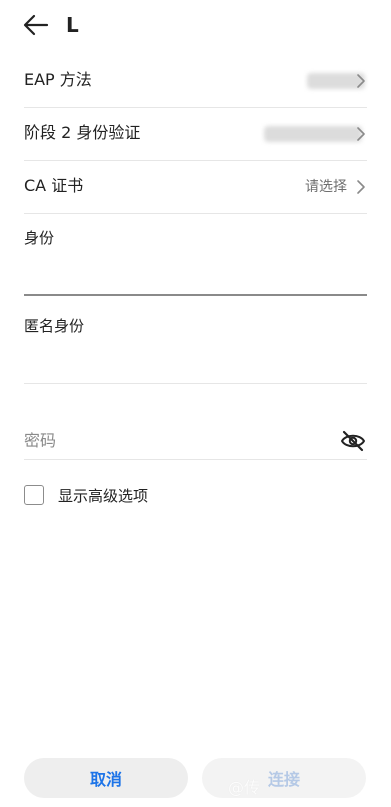 Image resolution: width=391 pixels, height=807 pixels. Describe the element at coordinates (39, 238) in the screenshot. I see `identity-label: 身份` at that location.